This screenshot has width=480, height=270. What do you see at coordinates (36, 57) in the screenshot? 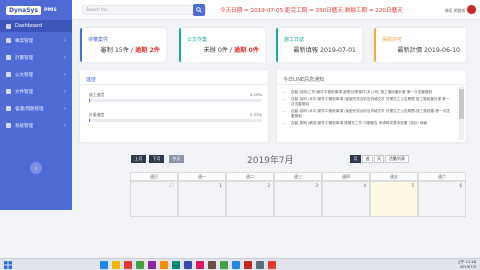
I see `sidebar-item-plans: 計畫管理 ›` at bounding box center [36, 57].